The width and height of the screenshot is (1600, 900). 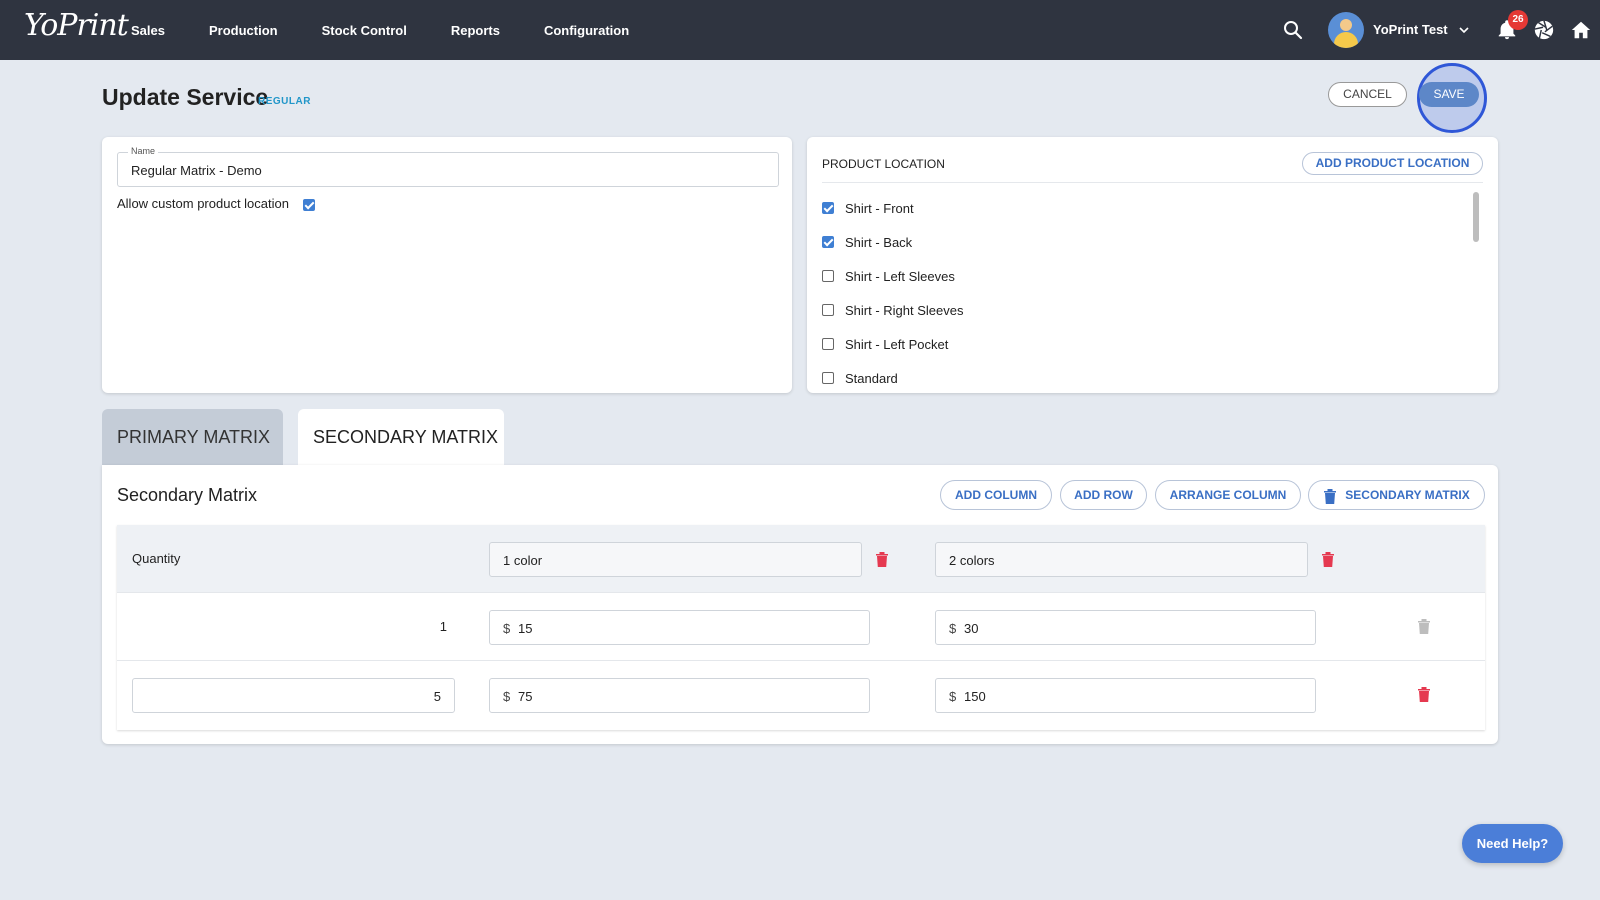 I want to click on price-input: $ 75, so click(x=679, y=695).